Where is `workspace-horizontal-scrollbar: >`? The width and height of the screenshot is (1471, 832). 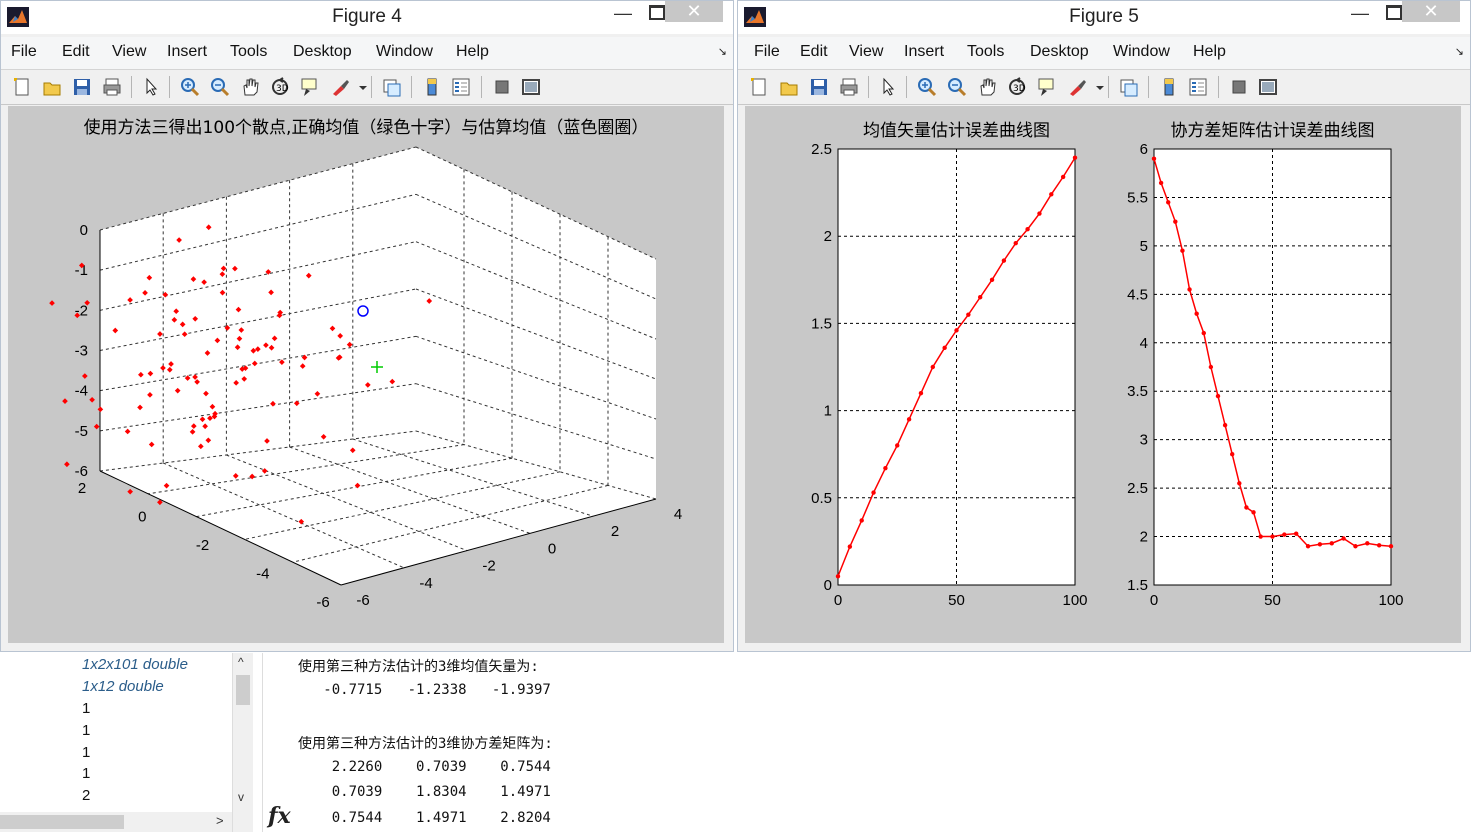 workspace-horizontal-scrollbar: > is located at coordinates (116, 822).